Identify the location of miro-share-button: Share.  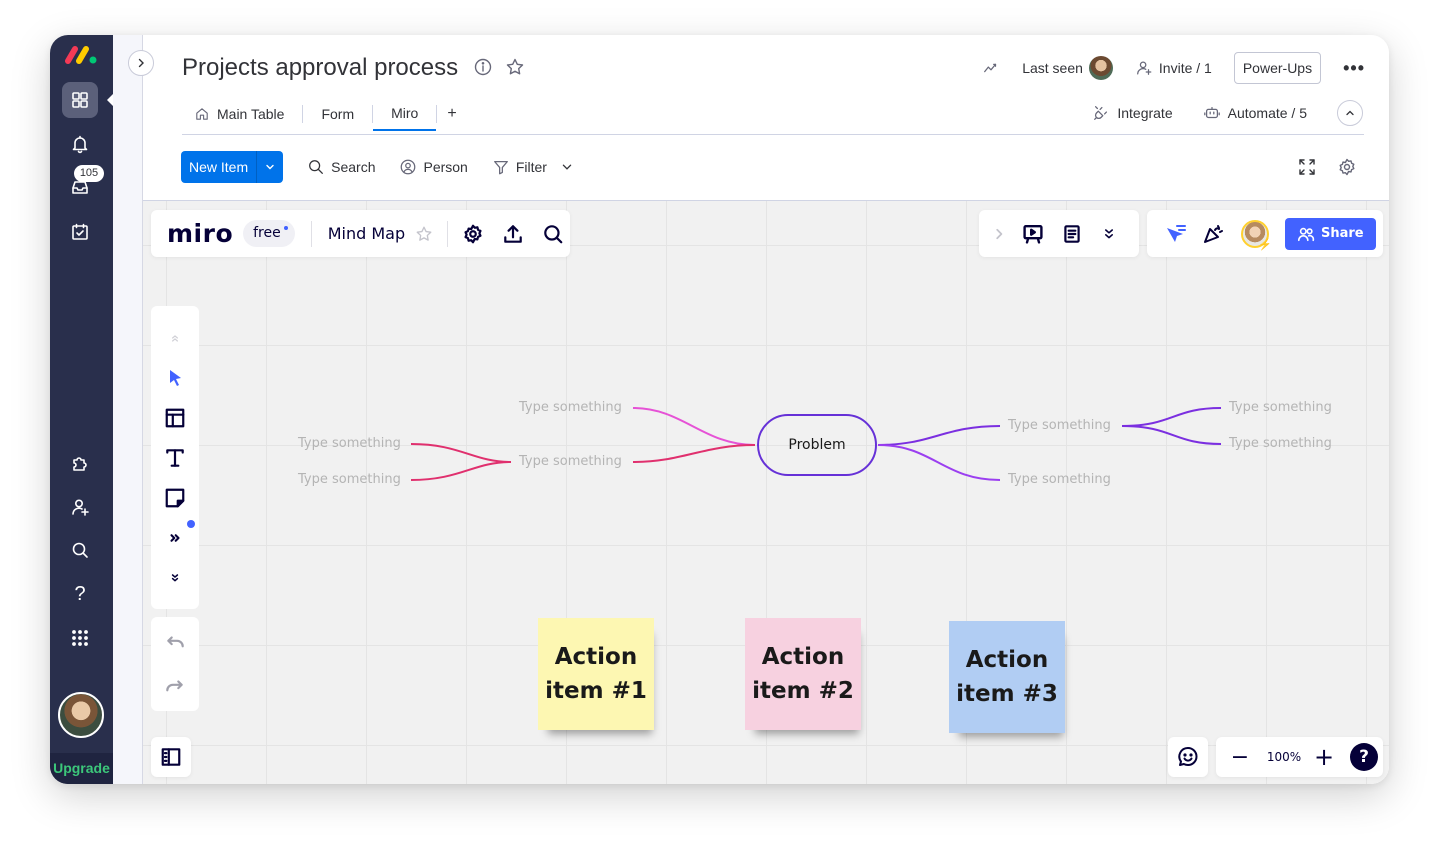
(1330, 233).